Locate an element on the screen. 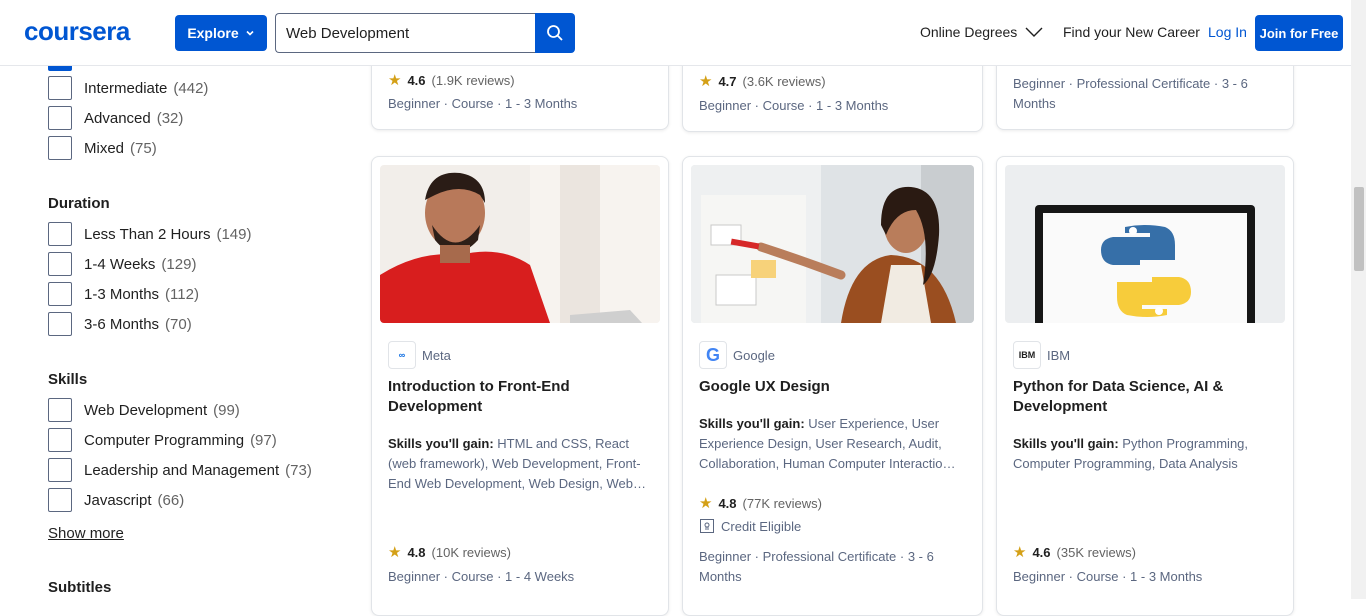 This screenshot has height=616, width=1366. filter-count: (99) is located at coordinates (226, 410).